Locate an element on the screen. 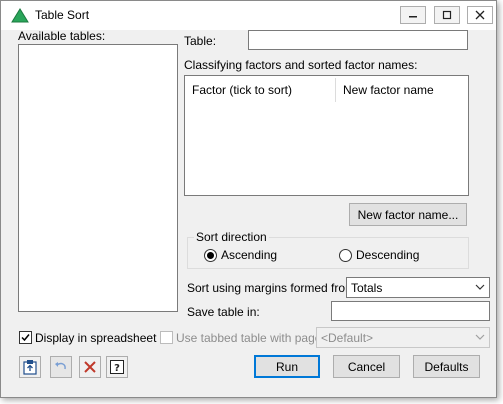 The height and width of the screenshot is (404, 503). use-tabbed-table-label: Use tabbed table with pages: is located at coordinates (253, 338).